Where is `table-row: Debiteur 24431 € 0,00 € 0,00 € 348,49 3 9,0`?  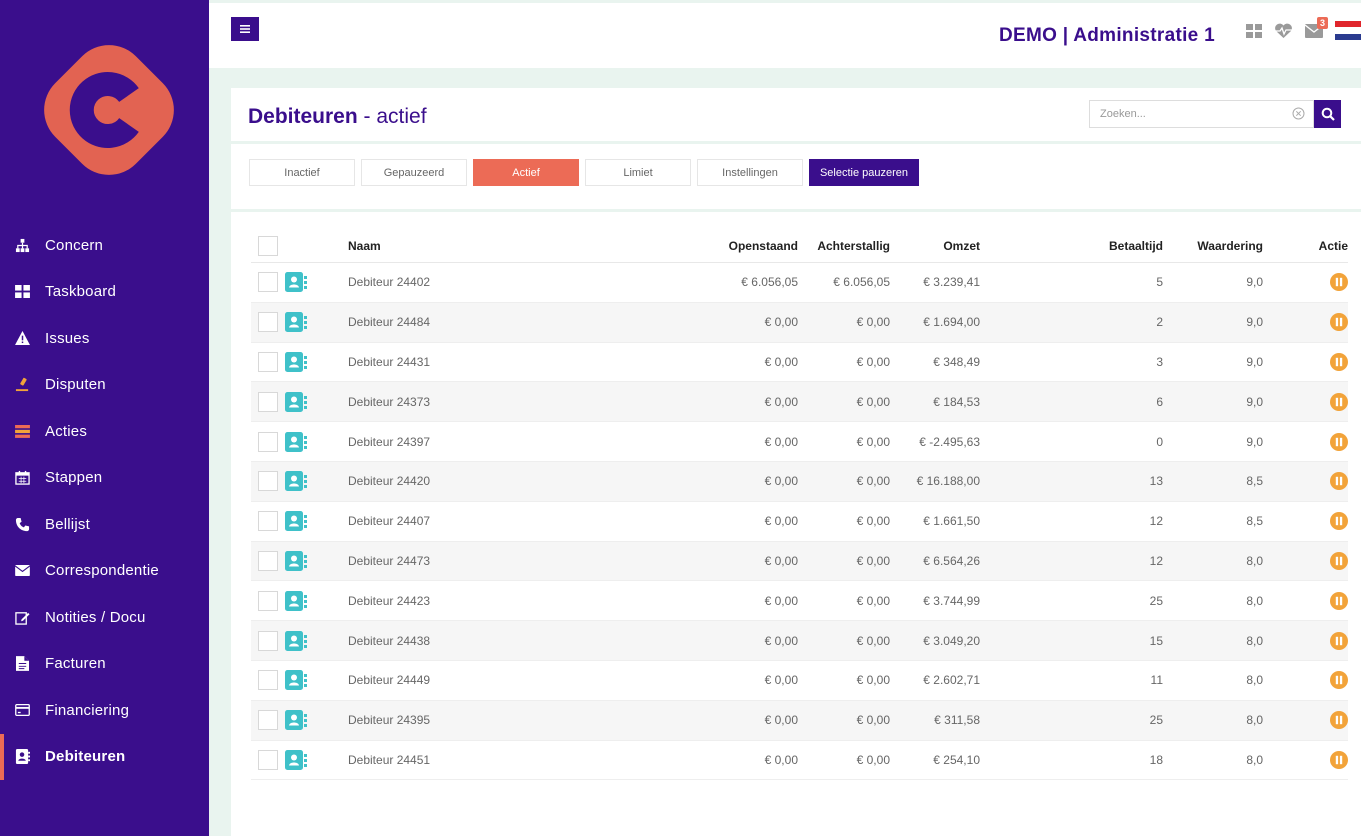
table-row: Debiteur 24431 € 0,00 € 0,00 € 348,49 3 9,0 is located at coordinates (799, 363).